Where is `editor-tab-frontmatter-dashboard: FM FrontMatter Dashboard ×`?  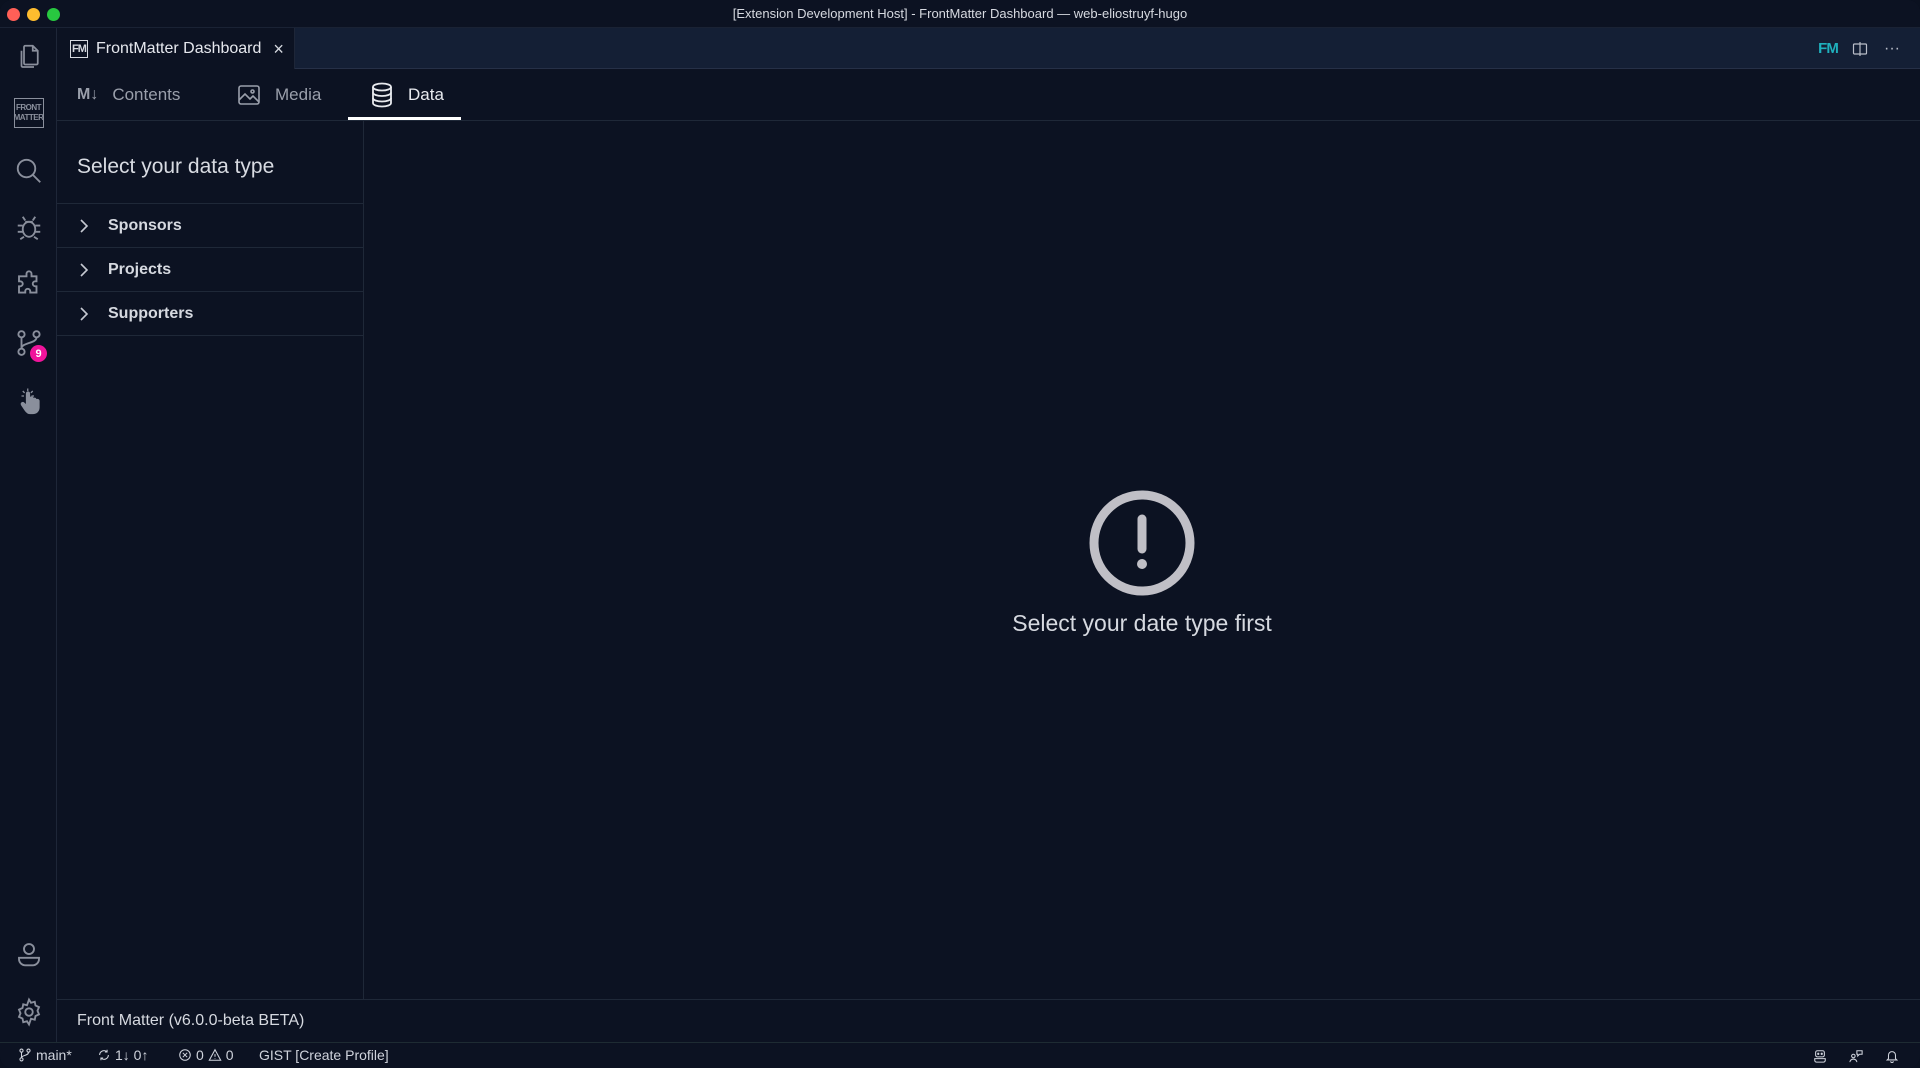
editor-tab-frontmatter-dashboard: FM FrontMatter Dashboard × is located at coordinates (176, 48).